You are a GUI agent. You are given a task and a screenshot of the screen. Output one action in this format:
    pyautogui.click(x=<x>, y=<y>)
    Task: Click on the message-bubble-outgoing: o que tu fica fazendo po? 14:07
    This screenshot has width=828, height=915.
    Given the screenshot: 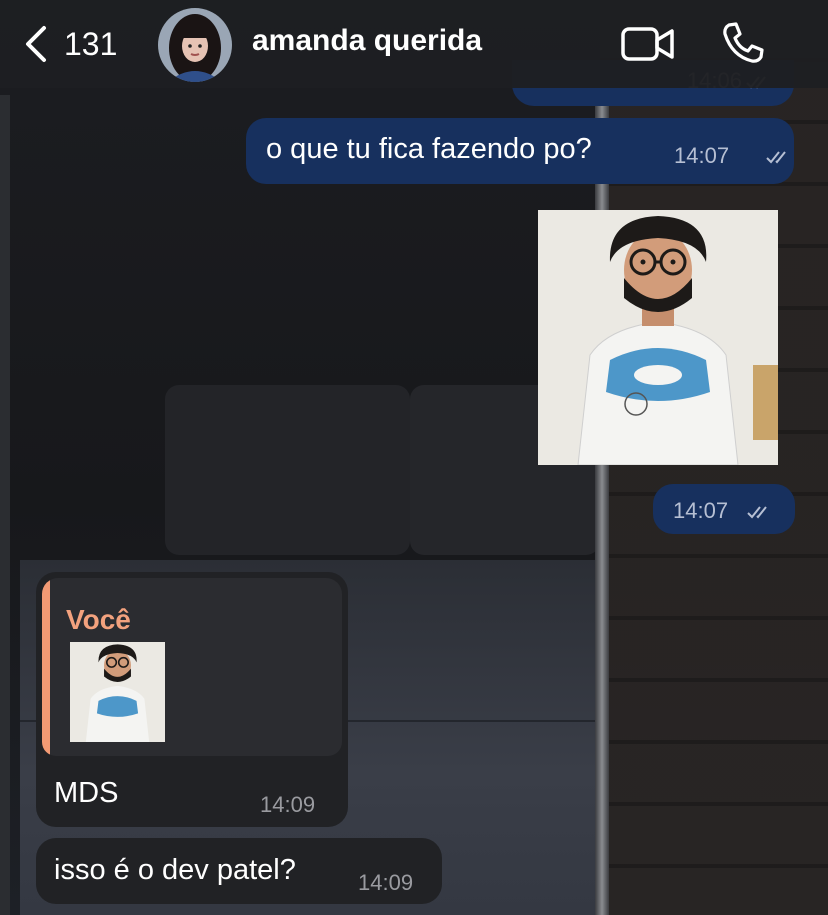 What is the action you would take?
    pyautogui.click(x=520, y=151)
    